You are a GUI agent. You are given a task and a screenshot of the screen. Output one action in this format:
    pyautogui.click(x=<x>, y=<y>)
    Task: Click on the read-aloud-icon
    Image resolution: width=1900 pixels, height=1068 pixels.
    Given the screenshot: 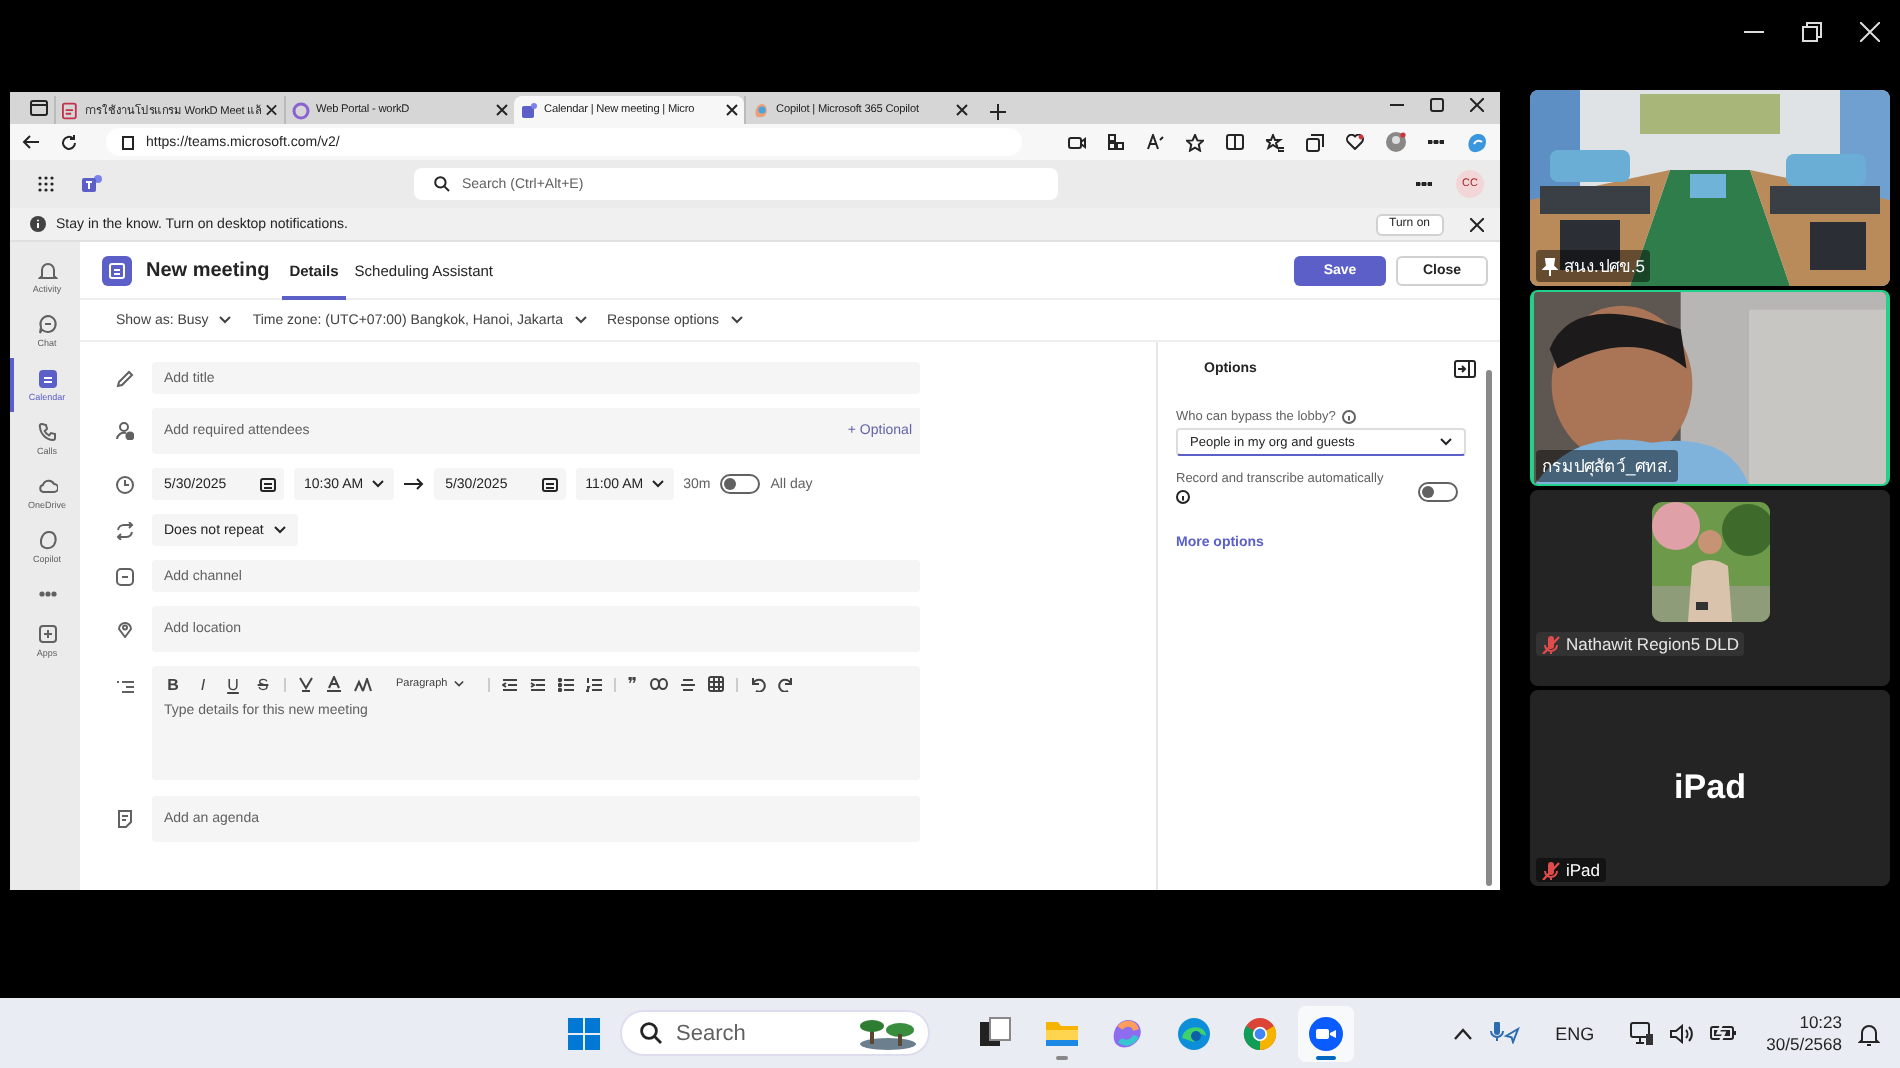 What is the action you would take?
    pyautogui.click(x=1155, y=142)
    